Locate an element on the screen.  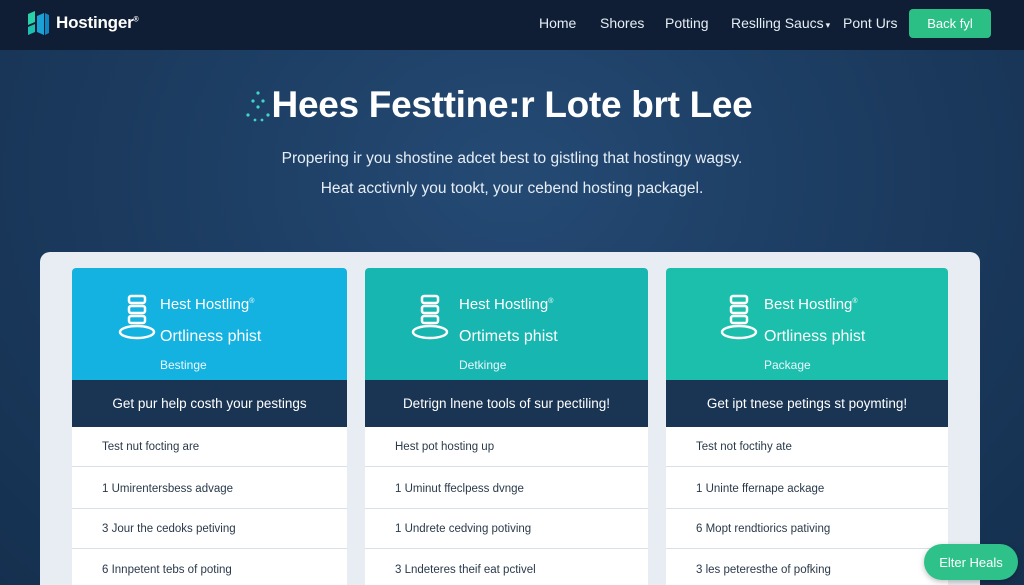
nav-link-pont-urs: Pont Urs is located at coordinates (870, 23).